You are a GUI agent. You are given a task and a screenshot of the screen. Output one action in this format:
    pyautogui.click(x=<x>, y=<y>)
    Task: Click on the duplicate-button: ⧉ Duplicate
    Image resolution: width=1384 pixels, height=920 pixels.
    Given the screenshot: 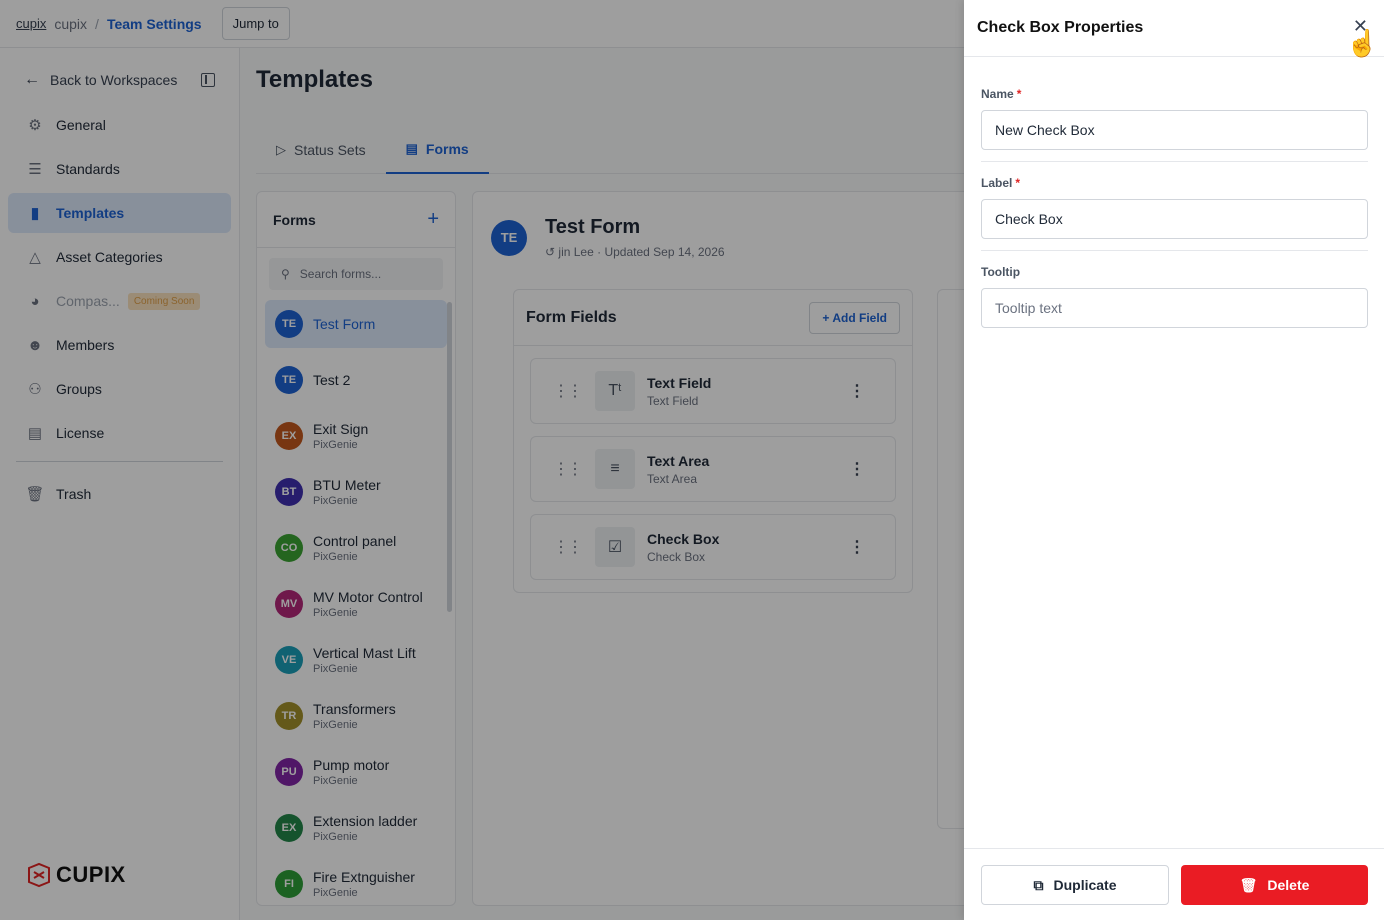 What is the action you would take?
    pyautogui.click(x=1075, y=885)
    